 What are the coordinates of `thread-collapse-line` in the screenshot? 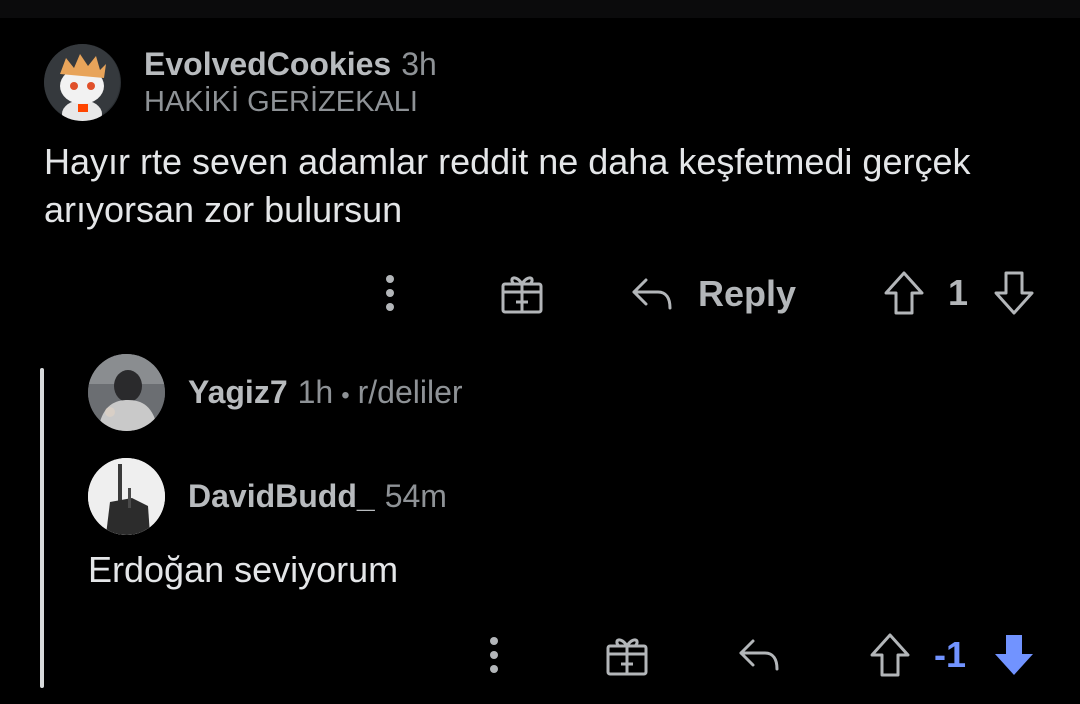 It's located at (42, 528).